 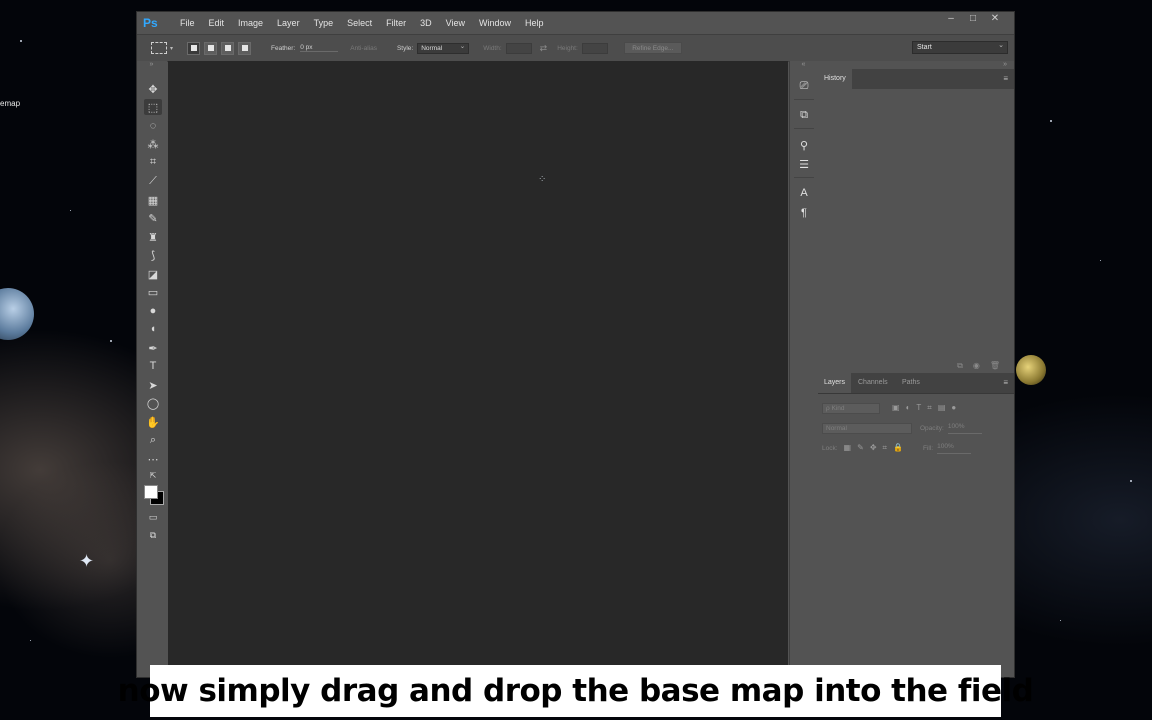 What do you see at coordinates (10, 103) in the screenshot?
I see `desktop-icon-label: emap` at bounding box center [10, 103].